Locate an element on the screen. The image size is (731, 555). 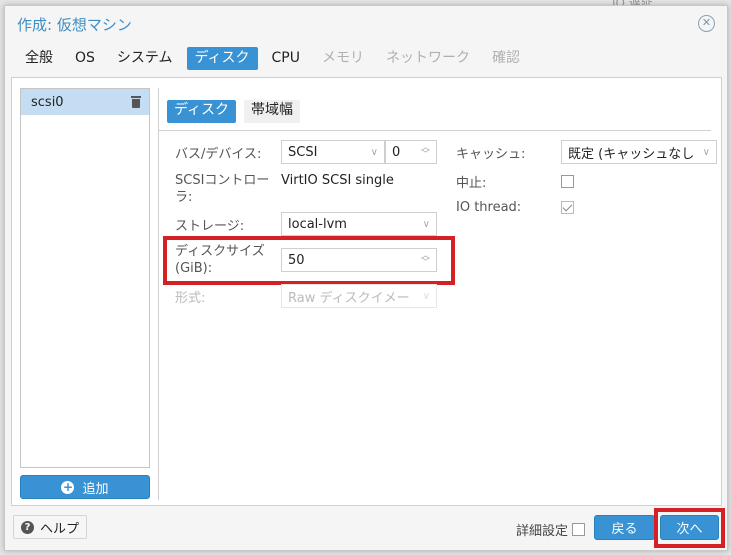
storage-select: local-lvm ∨ is located at coordinates (359, 224).